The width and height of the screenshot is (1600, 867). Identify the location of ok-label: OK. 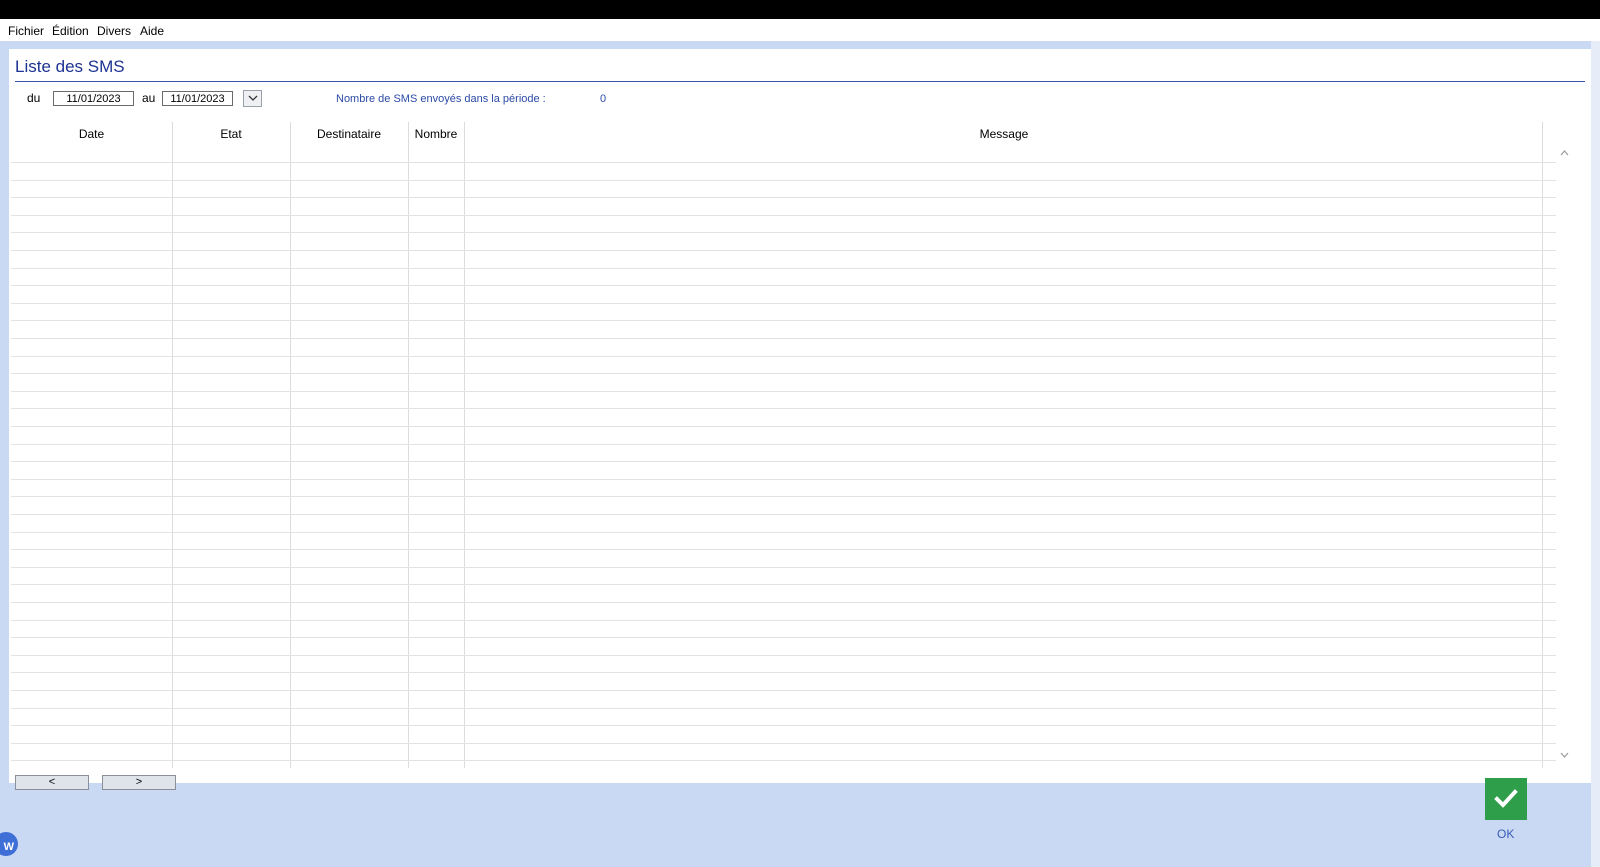
(1506, 834).